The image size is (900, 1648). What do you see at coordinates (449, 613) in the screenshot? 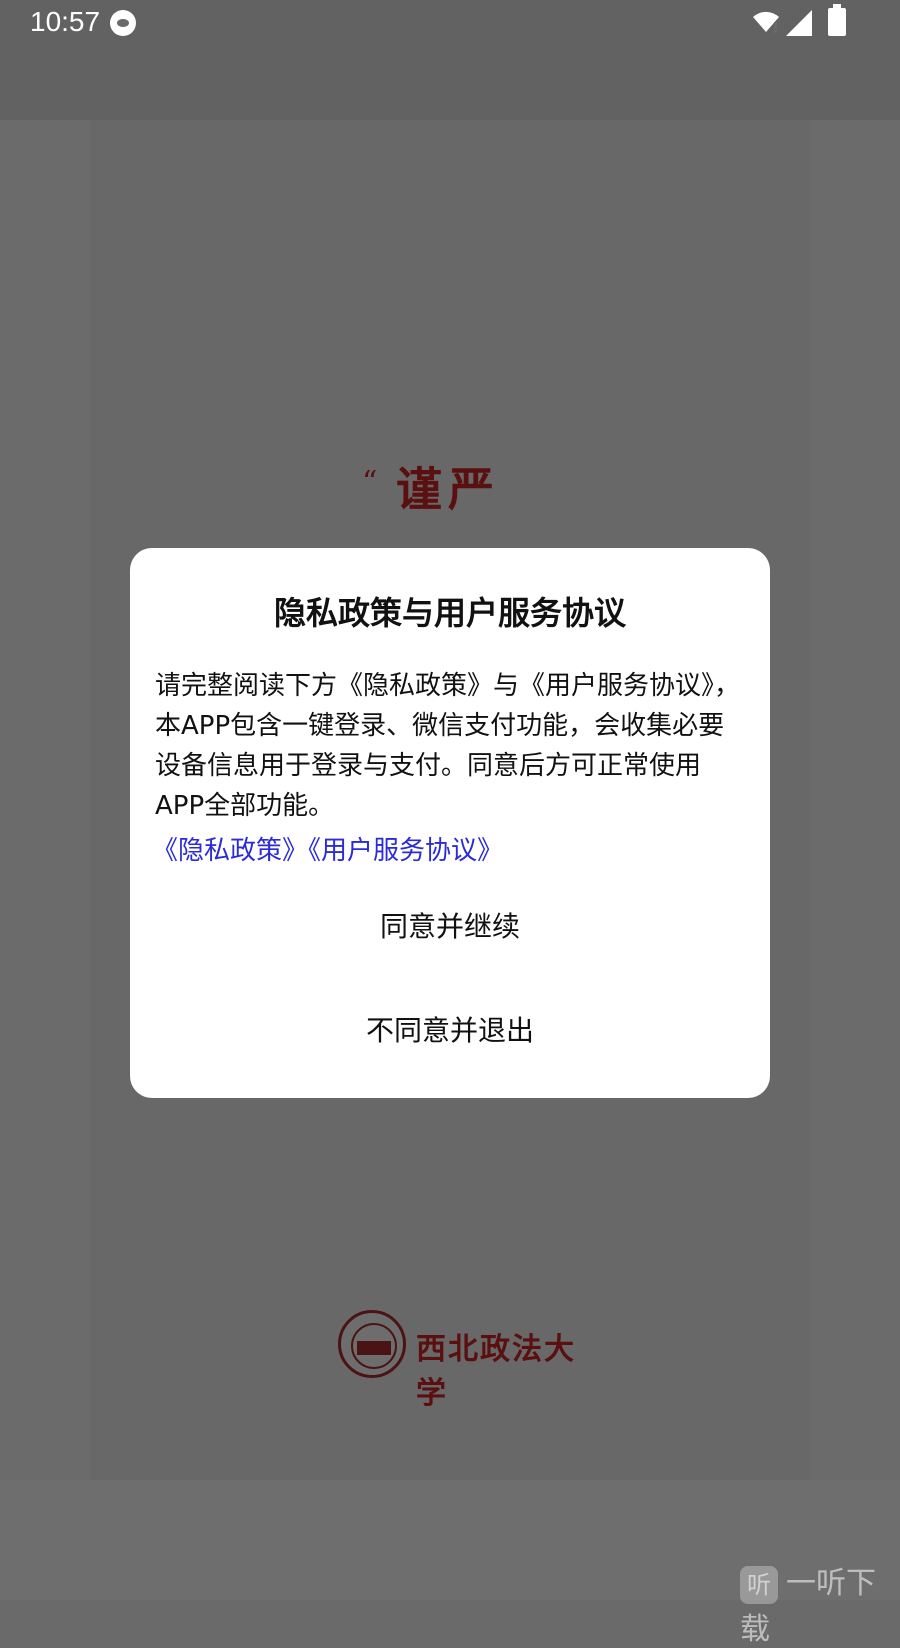
I see `dialog-title: 隐私政策与用户服务协议` at bounding box center [449, 613].